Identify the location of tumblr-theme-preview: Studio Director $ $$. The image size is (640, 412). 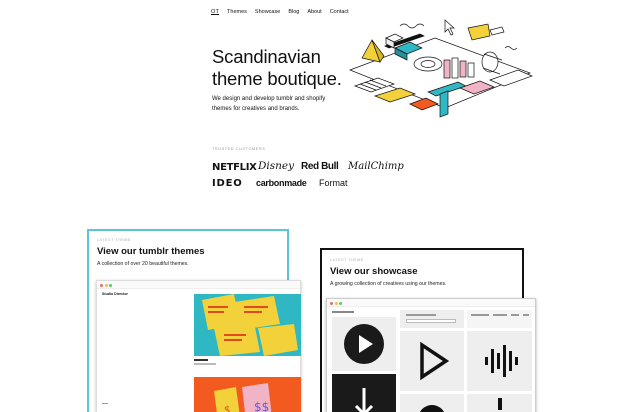
(198, 346).